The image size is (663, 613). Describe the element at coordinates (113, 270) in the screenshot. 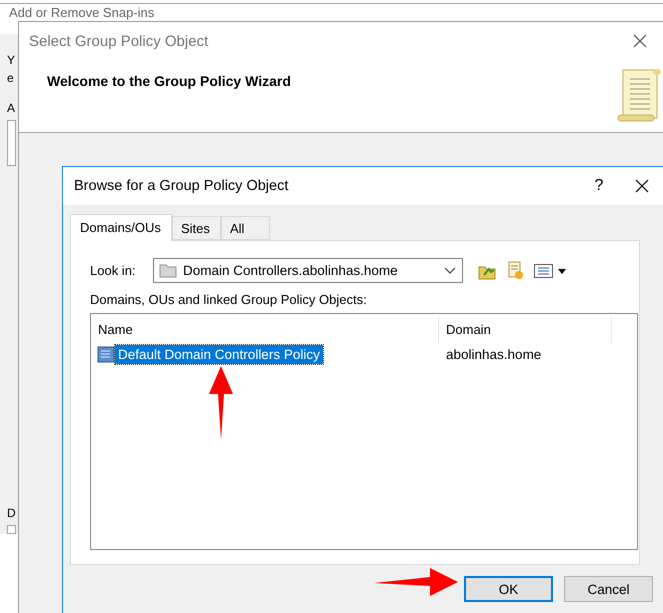

I see `look-in-label: Look in:` at that location.